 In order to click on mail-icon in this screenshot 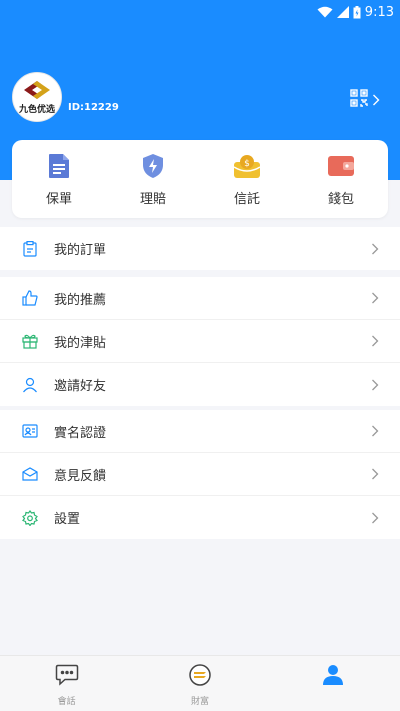, I will do `click(30, 474)`.